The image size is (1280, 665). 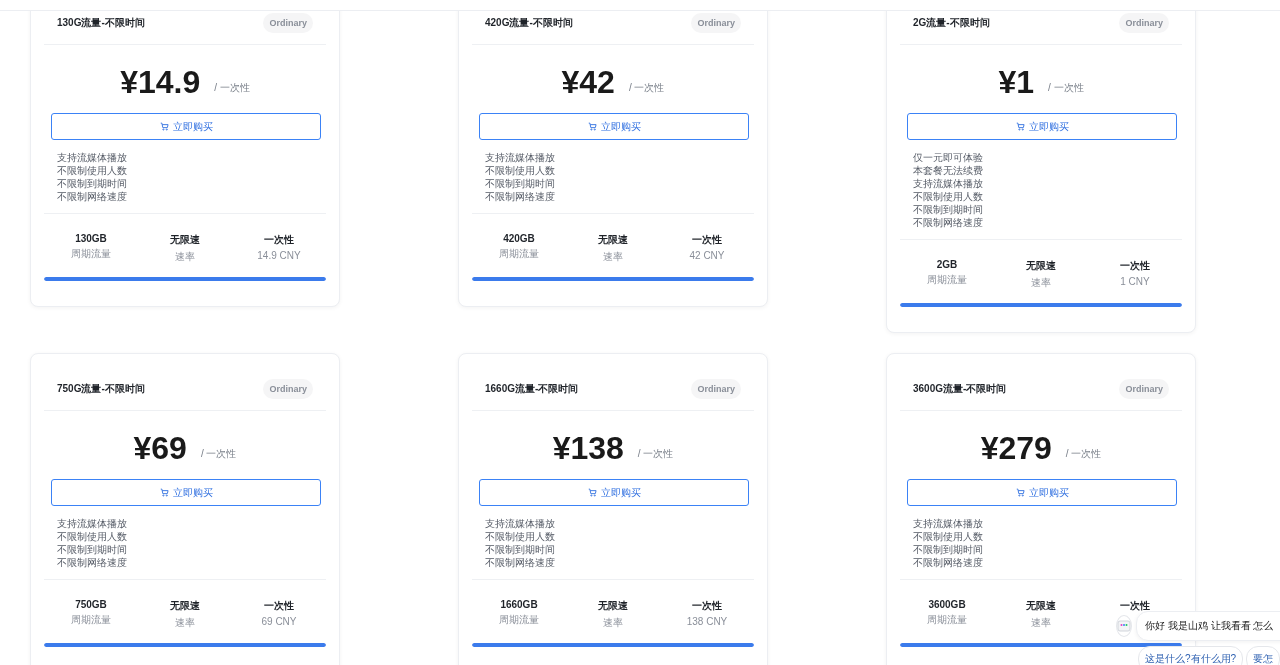 I want to click on plan-title: 130G流量-不限时间, so click(x=101, y=23).